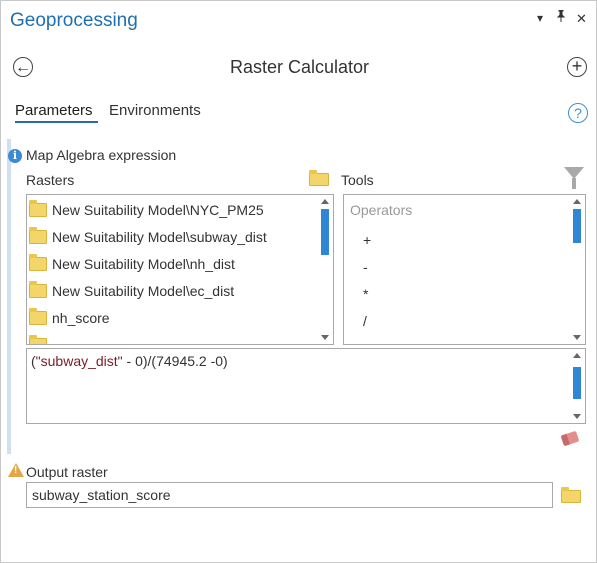 The image size is (597, 563). Describe the element at coordinates (54, 110) in the screenshot. I see `tab-parameters: Parameters` at that location.